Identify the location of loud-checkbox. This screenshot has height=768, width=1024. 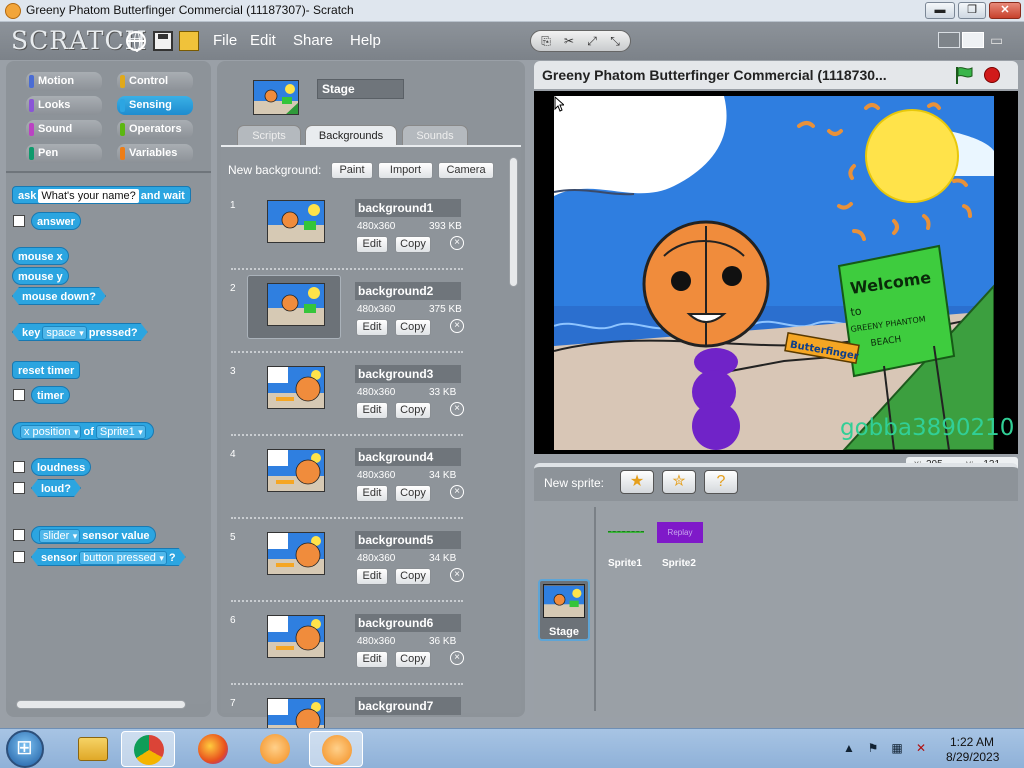
(19, 488).